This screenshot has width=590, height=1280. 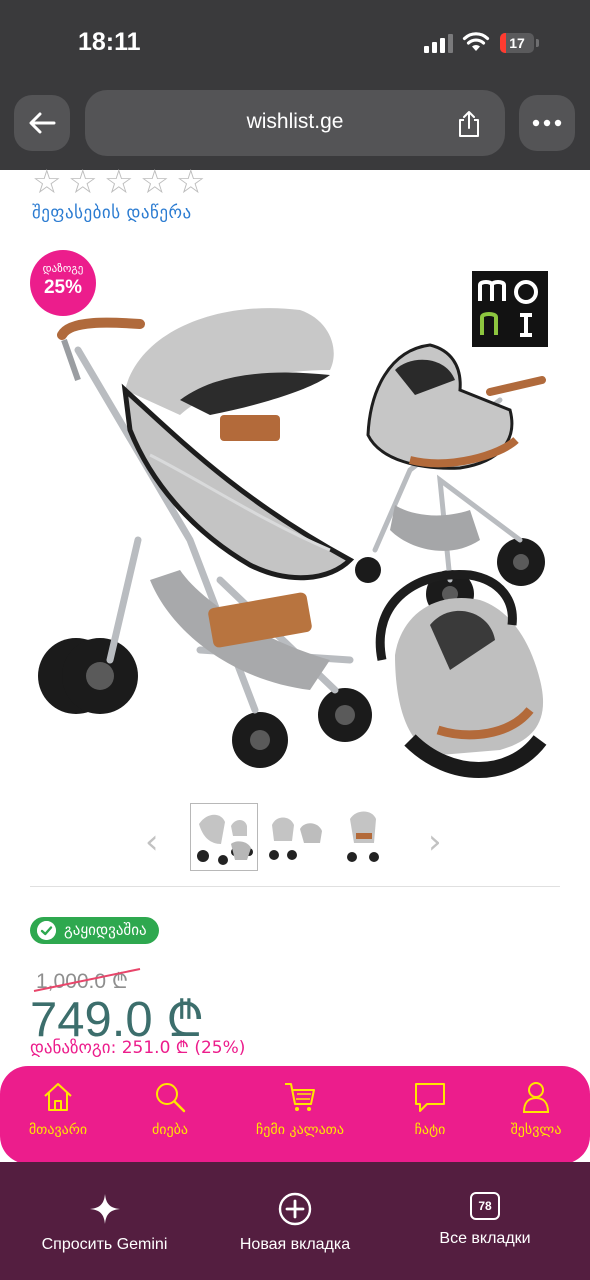 I want to click on more-button, so click(x=547, y=123).